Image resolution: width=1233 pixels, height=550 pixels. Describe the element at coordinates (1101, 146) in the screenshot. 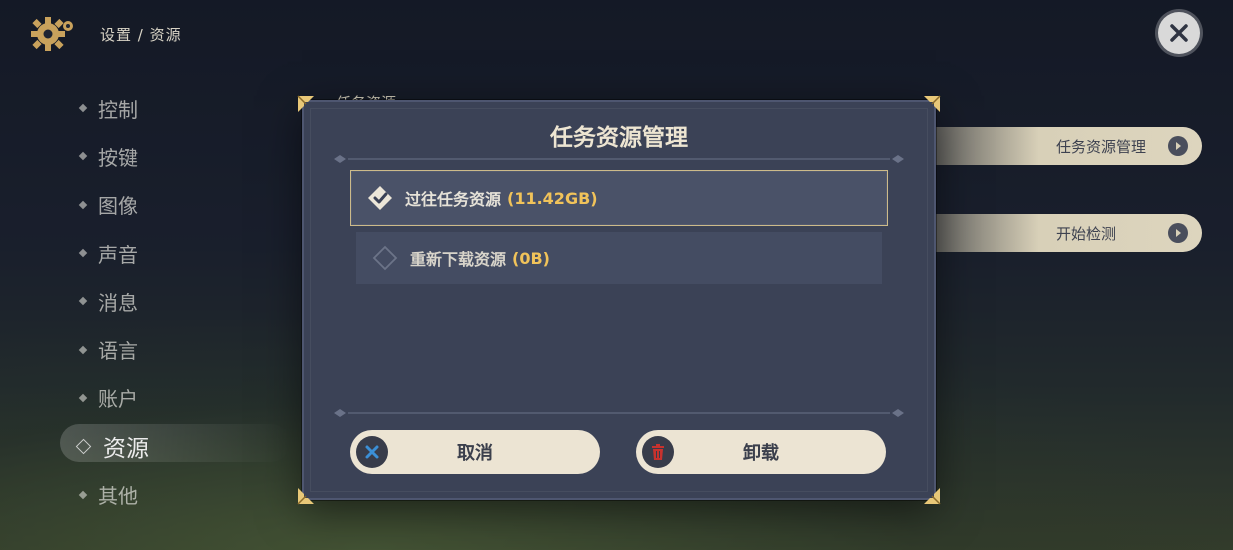

I see `button-label: 任务资源管理` at that location.